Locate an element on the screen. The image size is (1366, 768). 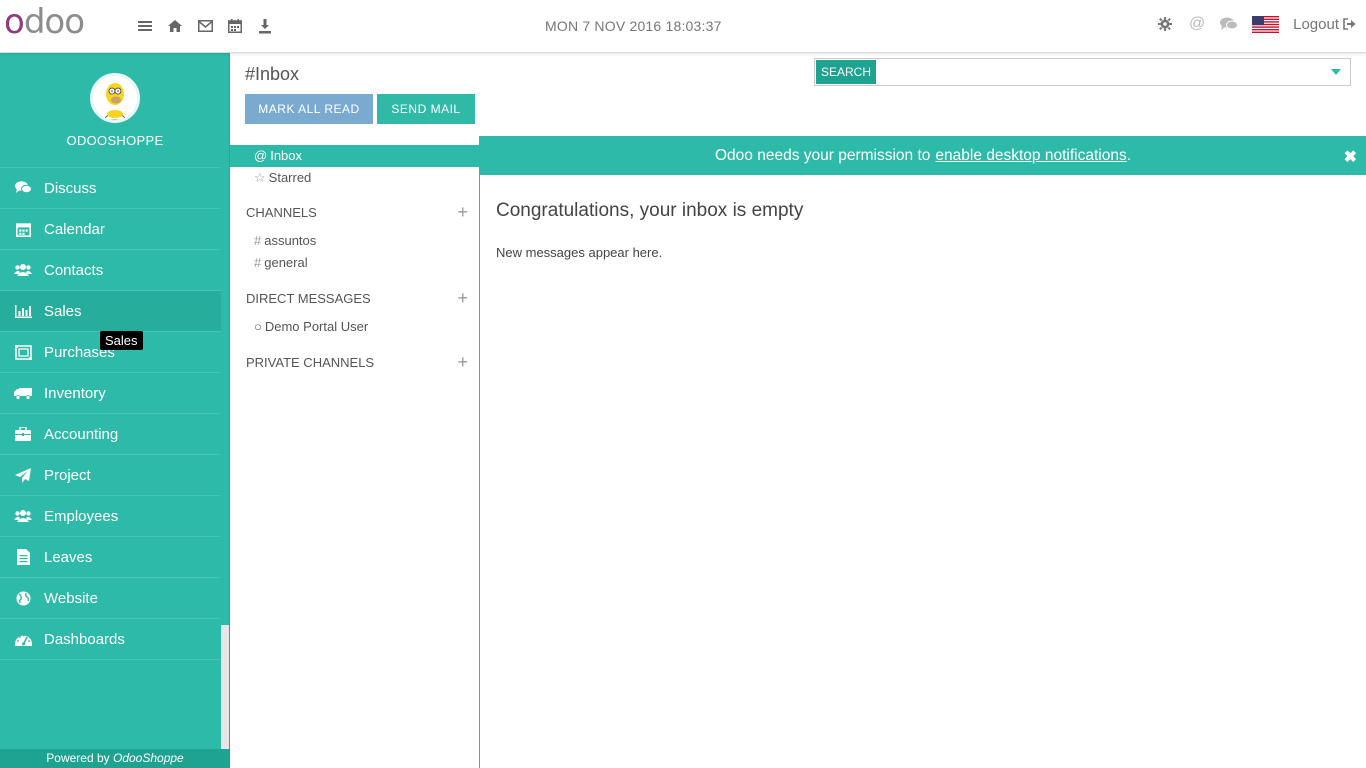
star-icon: ☆ is located at coordinates (260, 177).